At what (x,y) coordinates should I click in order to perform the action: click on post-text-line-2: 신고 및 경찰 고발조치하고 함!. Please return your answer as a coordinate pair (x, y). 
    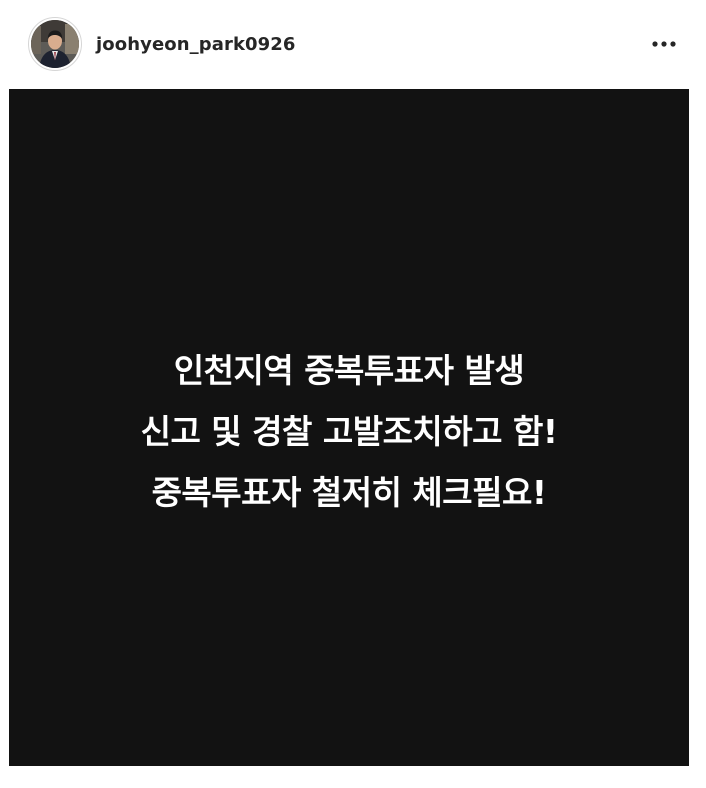
    Looking at the image, I should click on (349, 431).